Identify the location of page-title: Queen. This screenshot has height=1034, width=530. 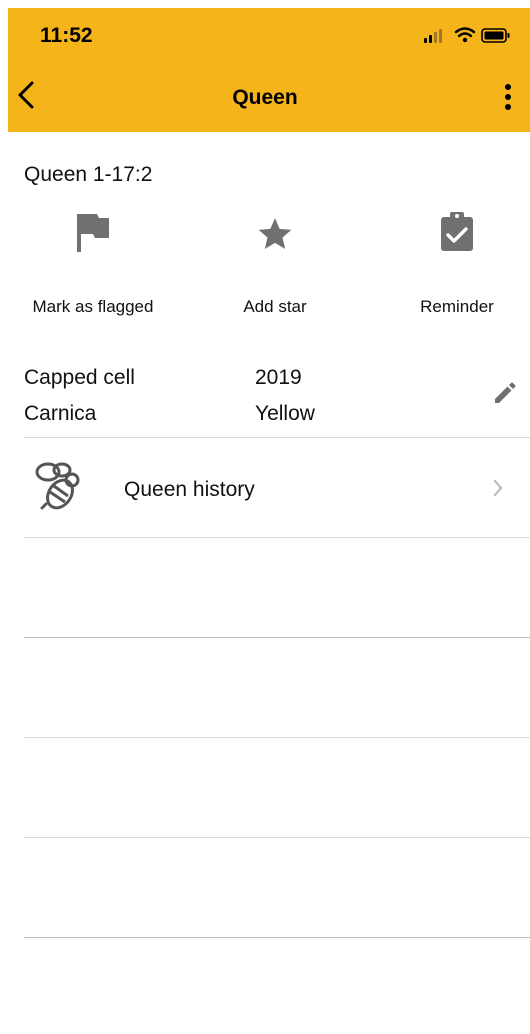
(265, 97).